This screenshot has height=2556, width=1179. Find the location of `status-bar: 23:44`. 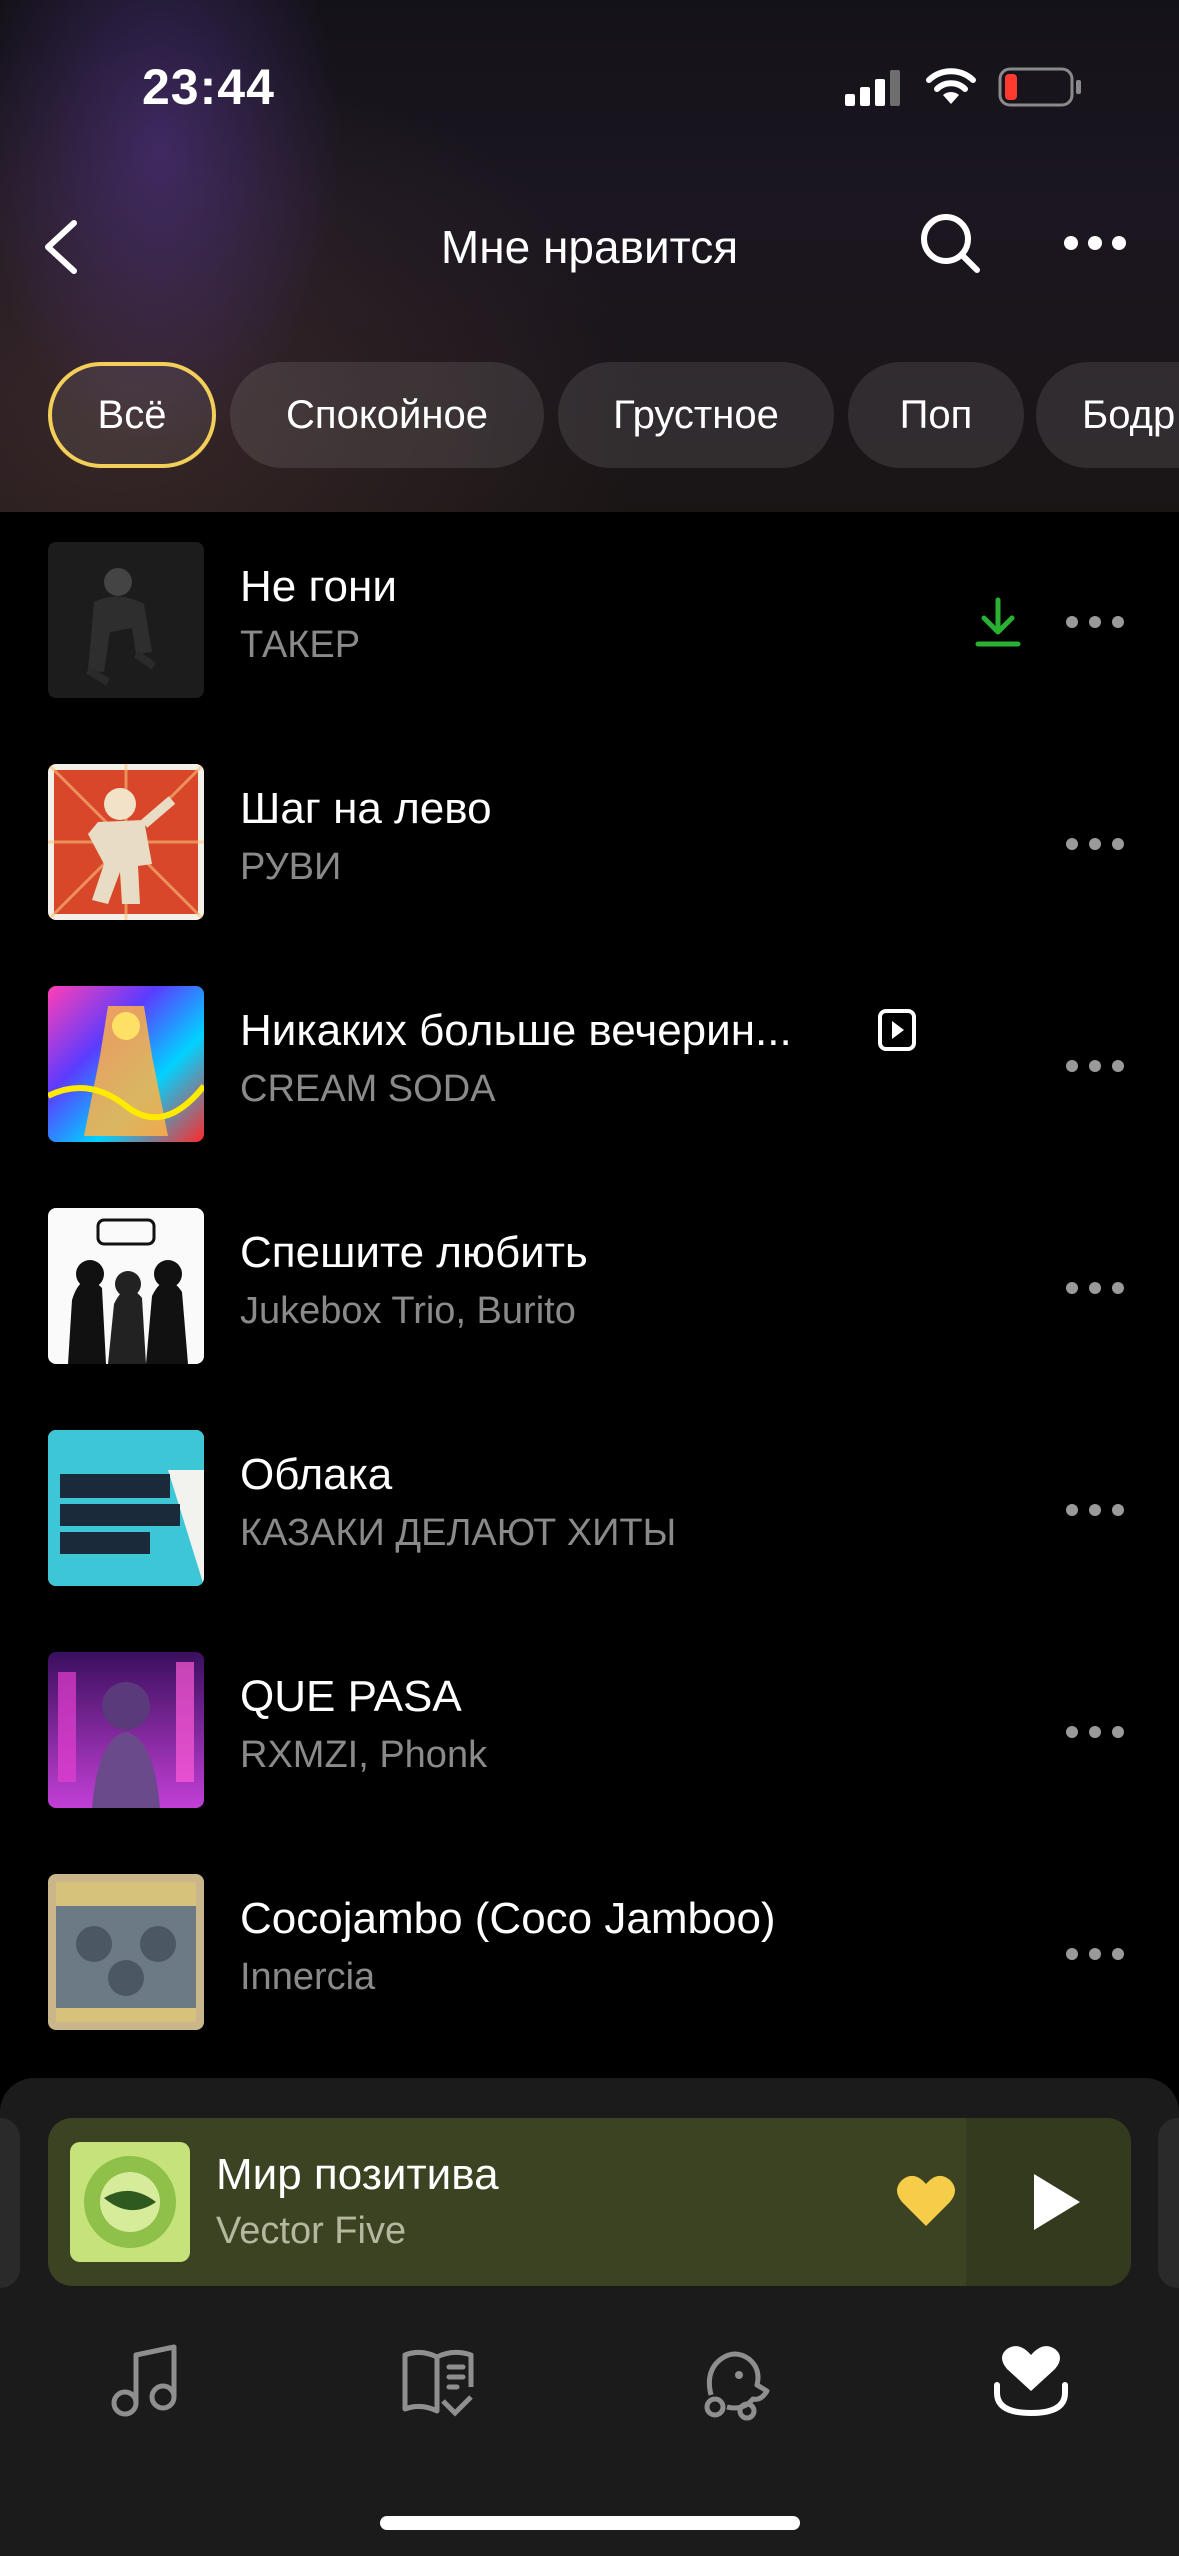

status-bar: 23:44 is located at coordinates (589, 85).